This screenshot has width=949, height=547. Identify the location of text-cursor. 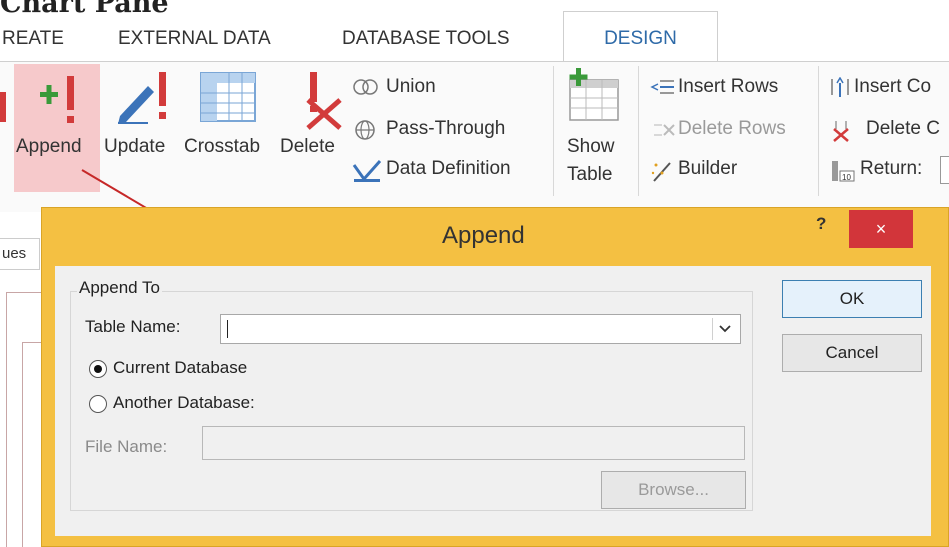
(227, 329).